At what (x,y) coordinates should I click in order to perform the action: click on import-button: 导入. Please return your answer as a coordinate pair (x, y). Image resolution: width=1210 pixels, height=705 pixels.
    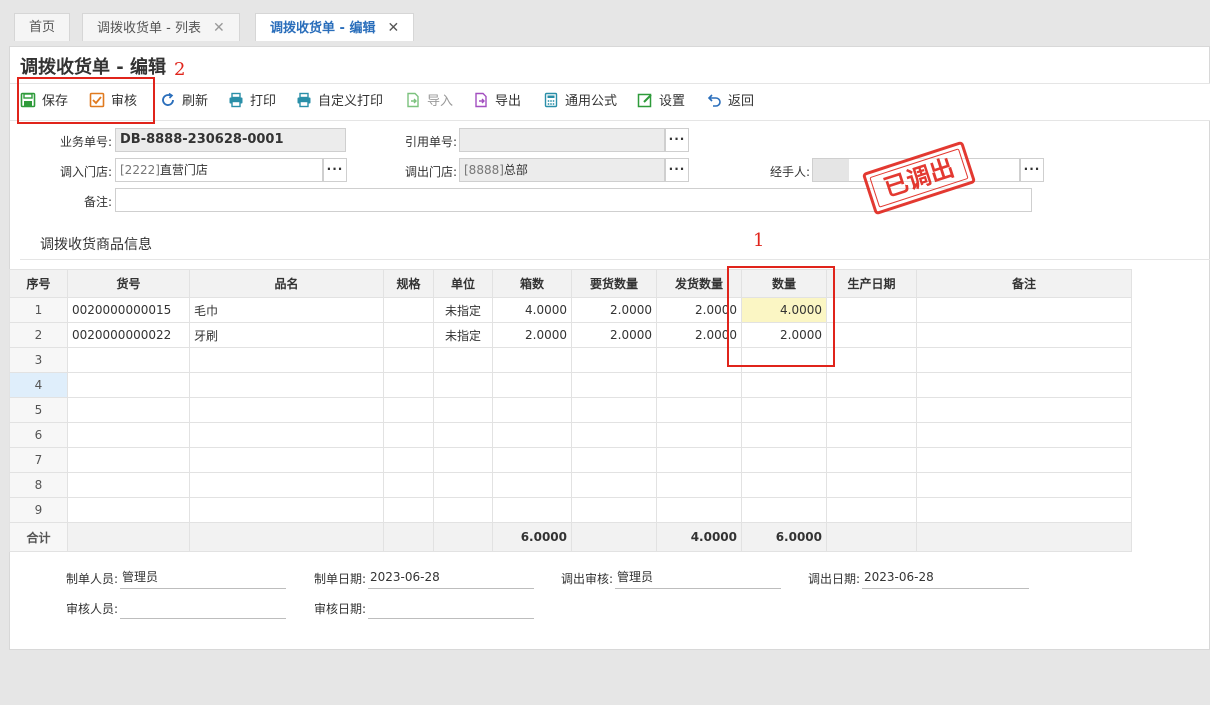
    Looking at the image, I should click on (429, 102).